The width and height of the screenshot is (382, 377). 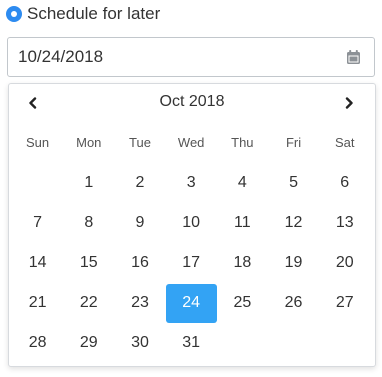 I want to click on calendar-day-number: 6, so click(x=345, y=182).